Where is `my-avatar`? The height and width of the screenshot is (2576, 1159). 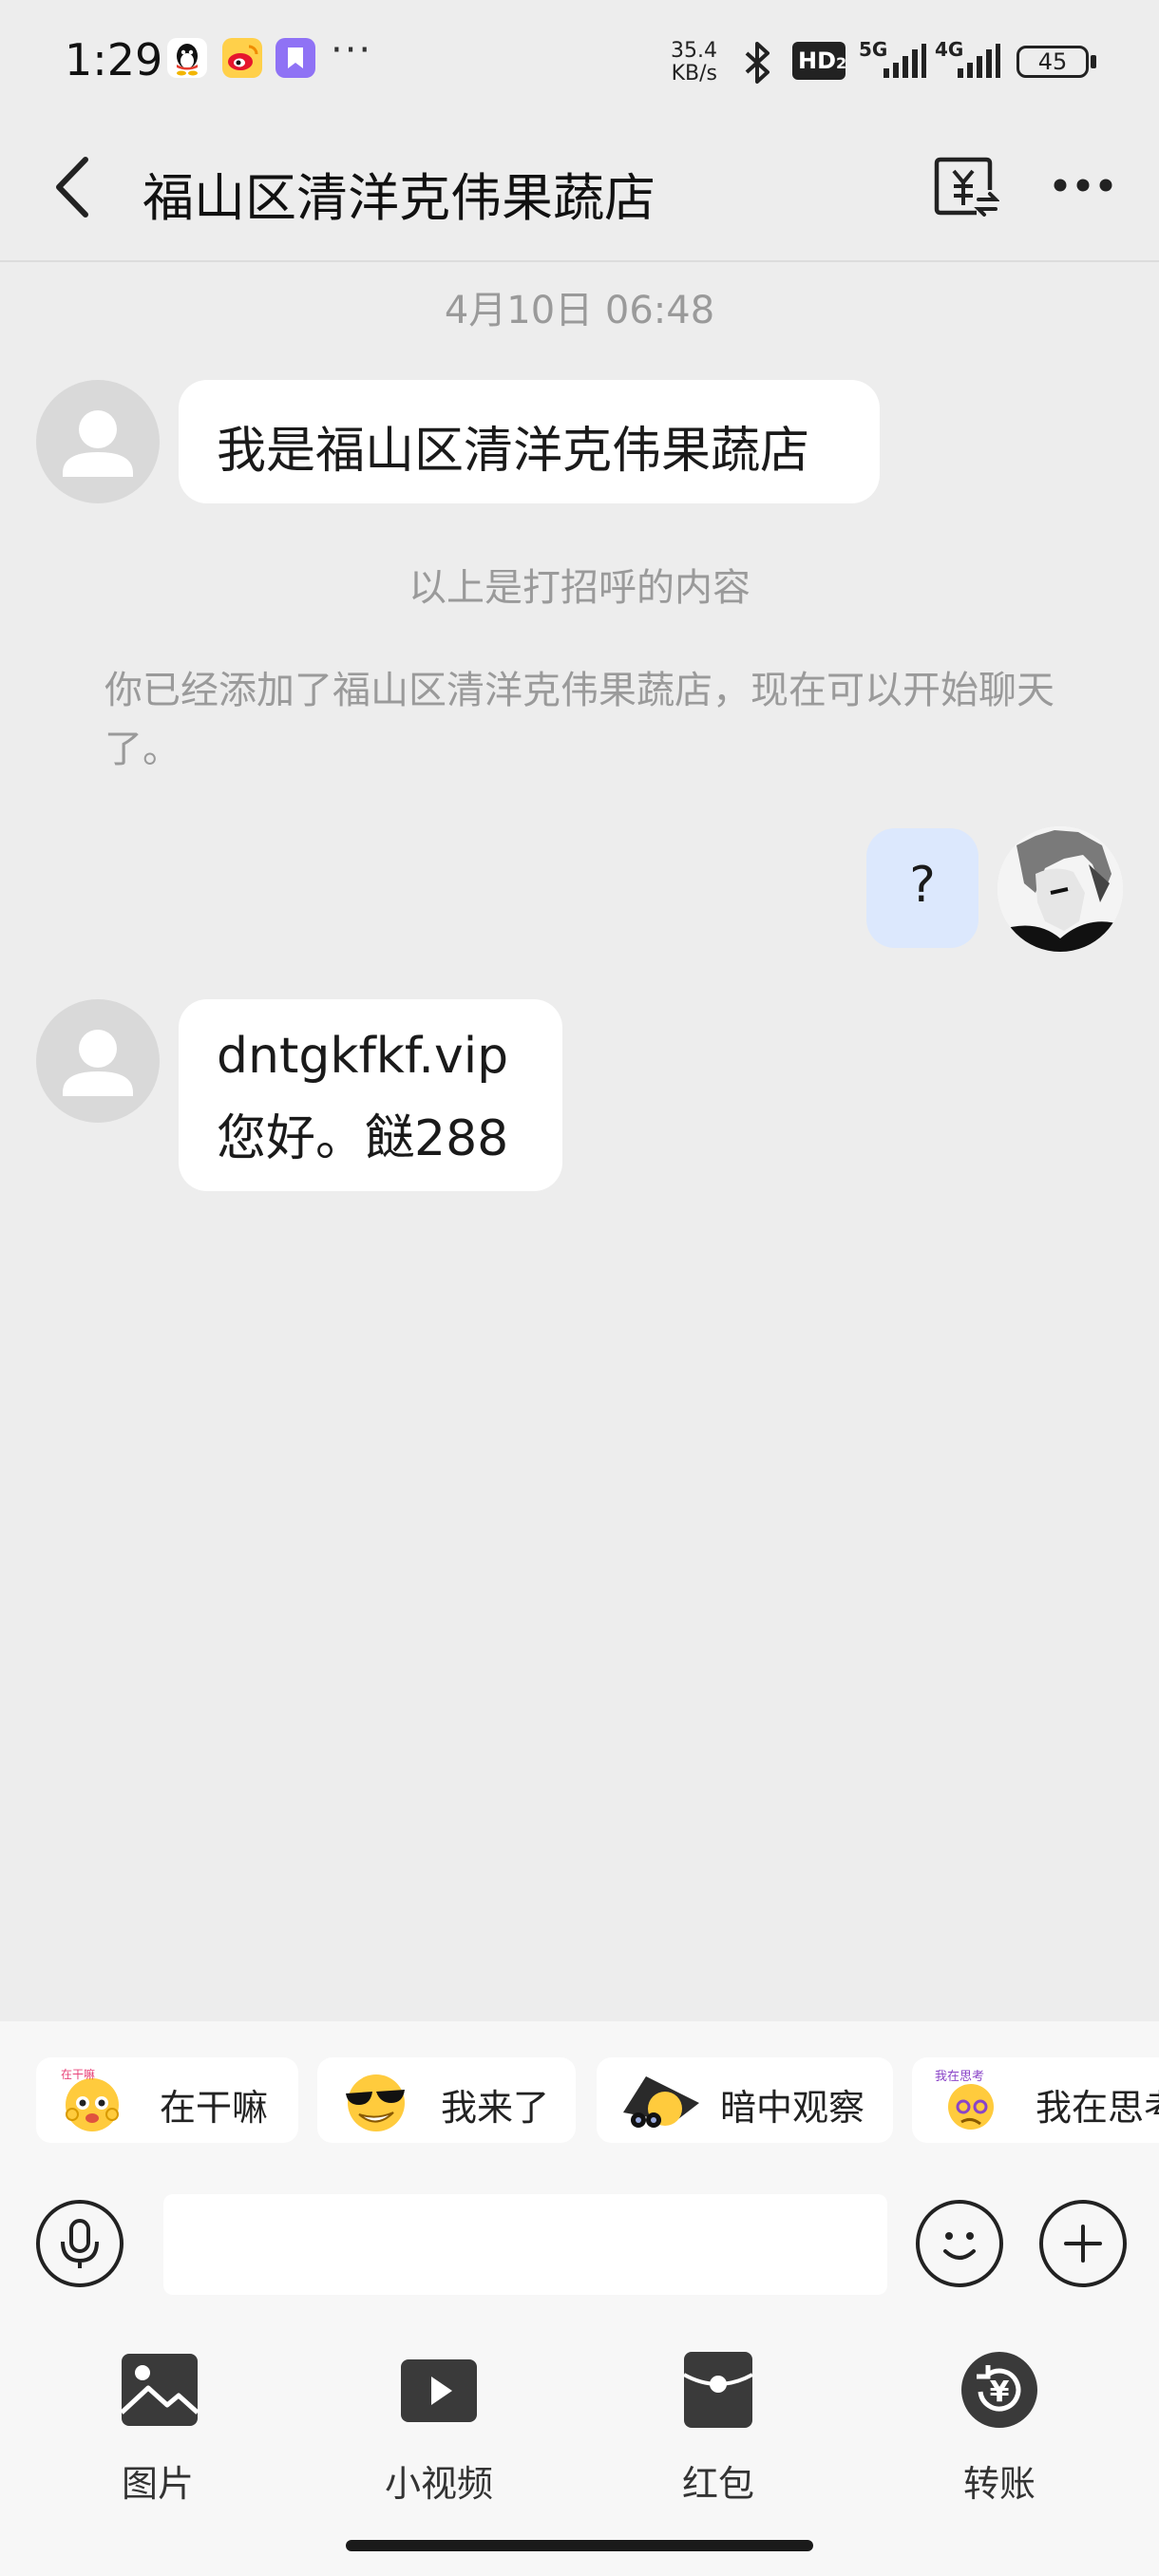
my-avatar is located at coordinates (1060, 889).